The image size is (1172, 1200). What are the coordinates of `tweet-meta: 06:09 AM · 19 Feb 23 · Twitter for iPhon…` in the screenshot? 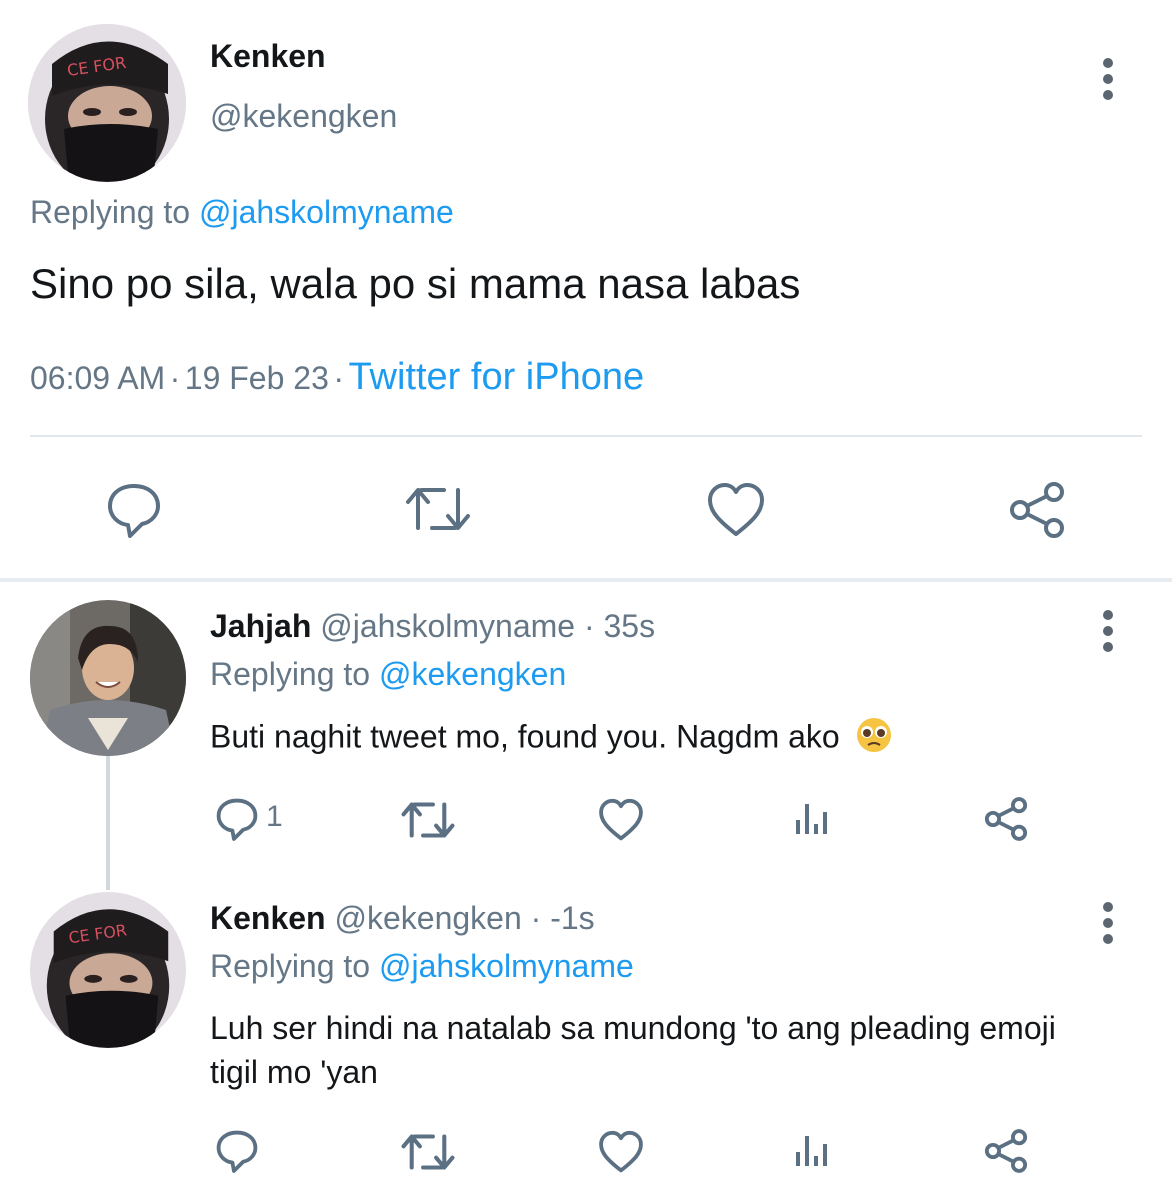 It's located at (337, 377).